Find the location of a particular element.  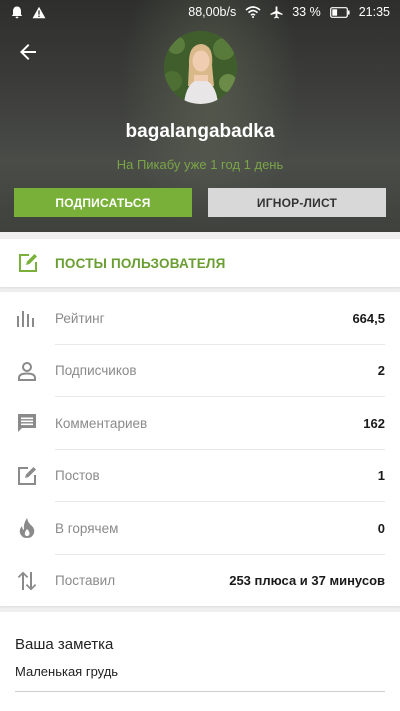

fire-icon is located at coordinates (27, 528).